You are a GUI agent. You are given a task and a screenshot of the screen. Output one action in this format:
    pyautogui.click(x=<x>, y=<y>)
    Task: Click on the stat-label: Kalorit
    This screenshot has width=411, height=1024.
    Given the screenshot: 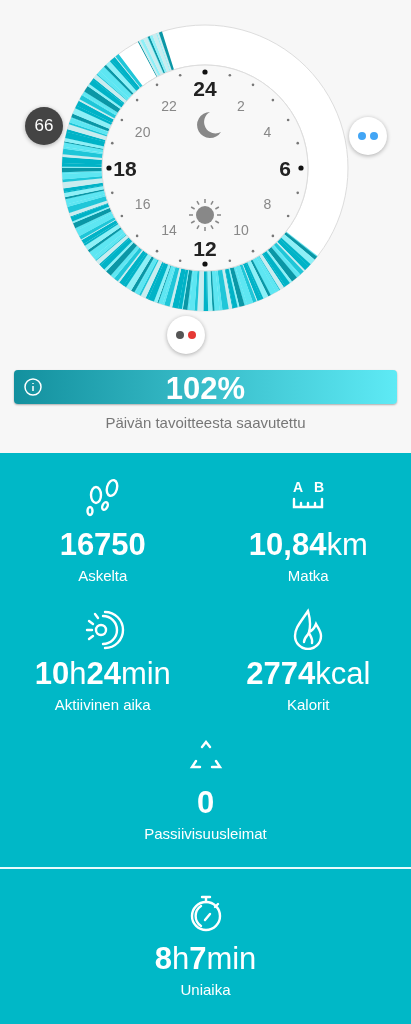 What is the action you would take?
    pyautogui.click(x=308, y=704)
    